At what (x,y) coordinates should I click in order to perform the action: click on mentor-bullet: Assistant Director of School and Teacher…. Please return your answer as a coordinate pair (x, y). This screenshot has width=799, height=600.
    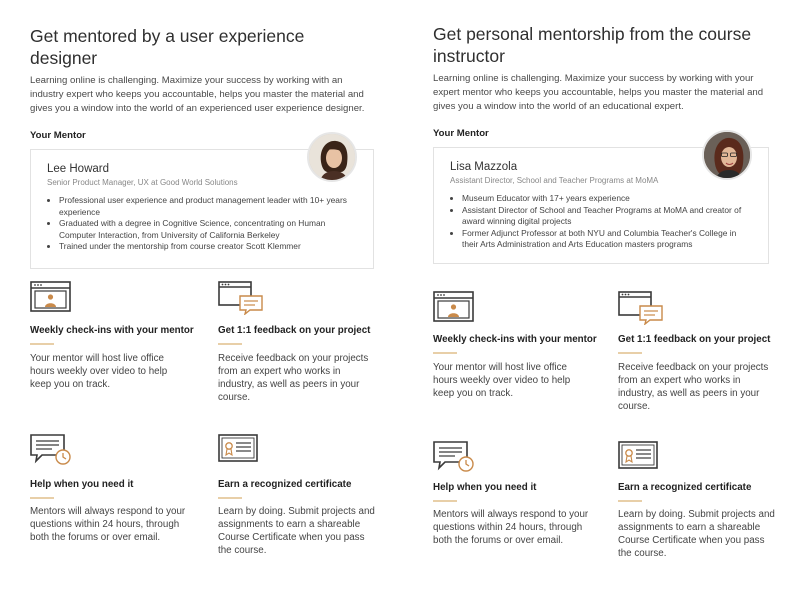
    Looking at the image, I should click on (608, 216).